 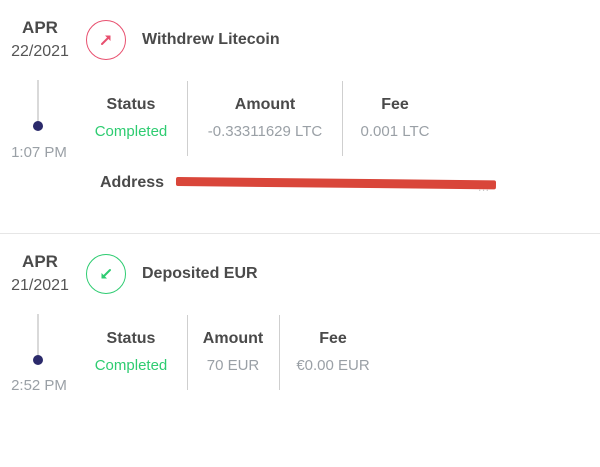 I want to click on amount-column: Amount -0.33311629 LTC, so click(x=265, y=118).